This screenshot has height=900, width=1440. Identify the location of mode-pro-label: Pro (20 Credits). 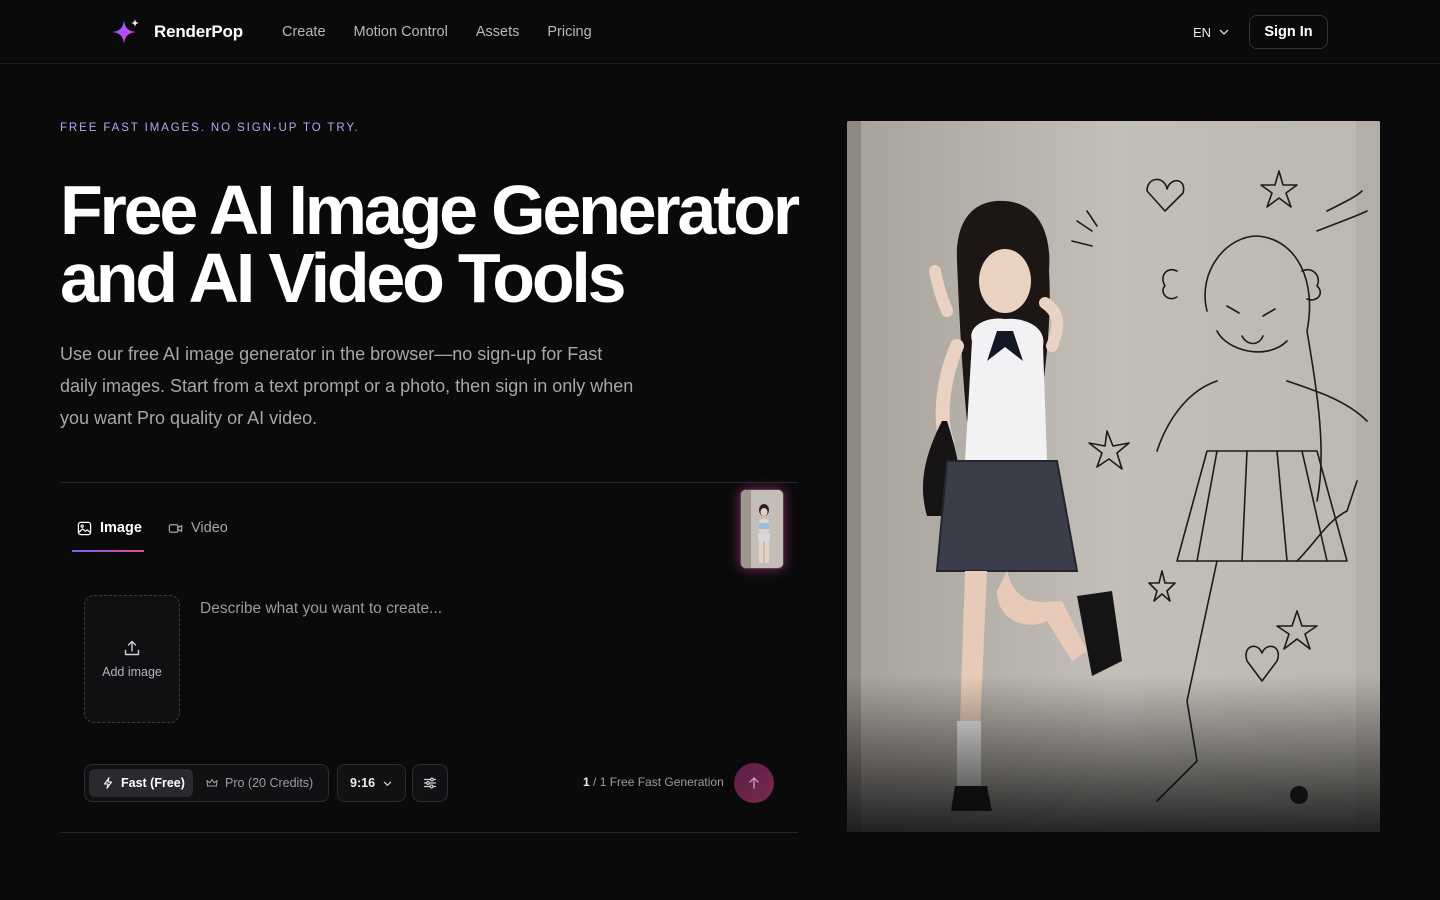
(269, 783).